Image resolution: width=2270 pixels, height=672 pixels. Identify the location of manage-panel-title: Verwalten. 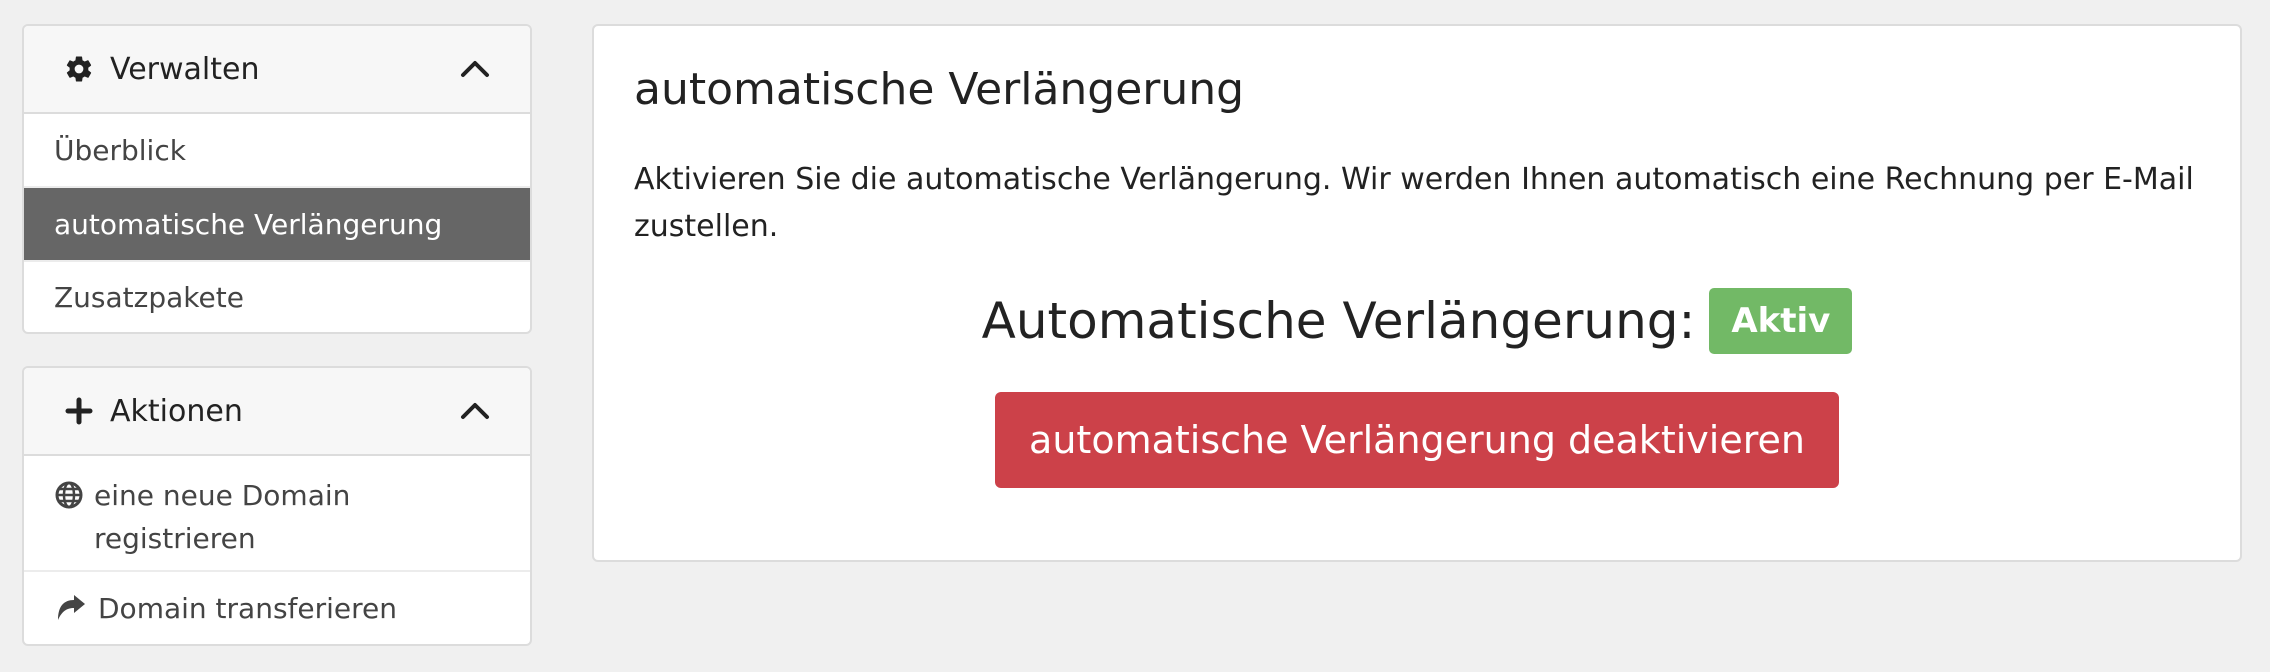
(185, 69).